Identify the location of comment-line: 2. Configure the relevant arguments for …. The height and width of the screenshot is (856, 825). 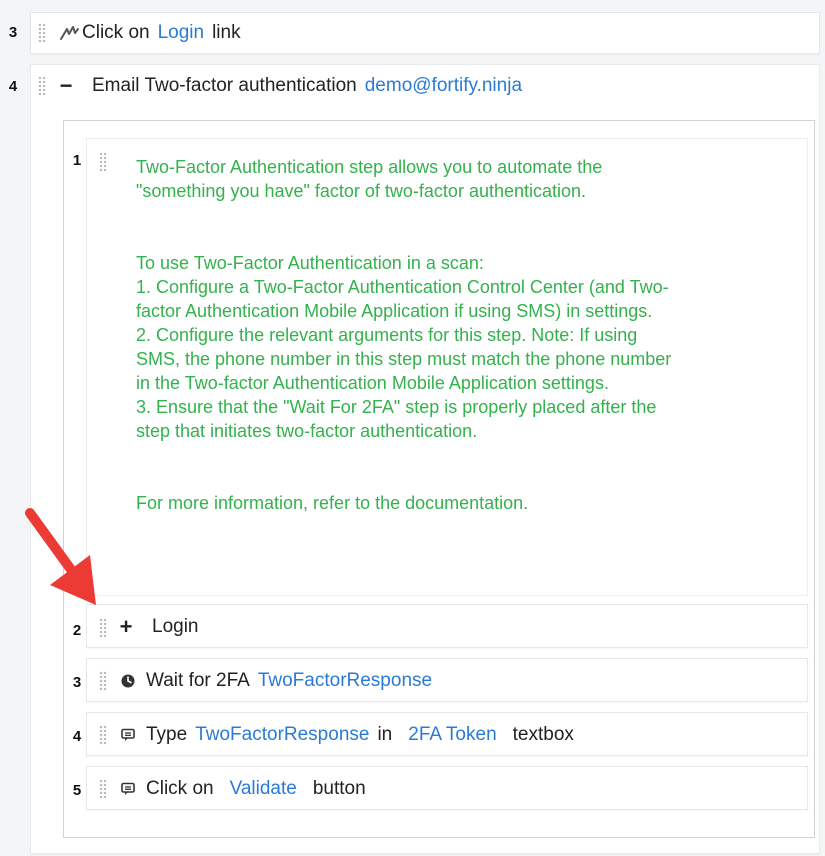
(404, 359).